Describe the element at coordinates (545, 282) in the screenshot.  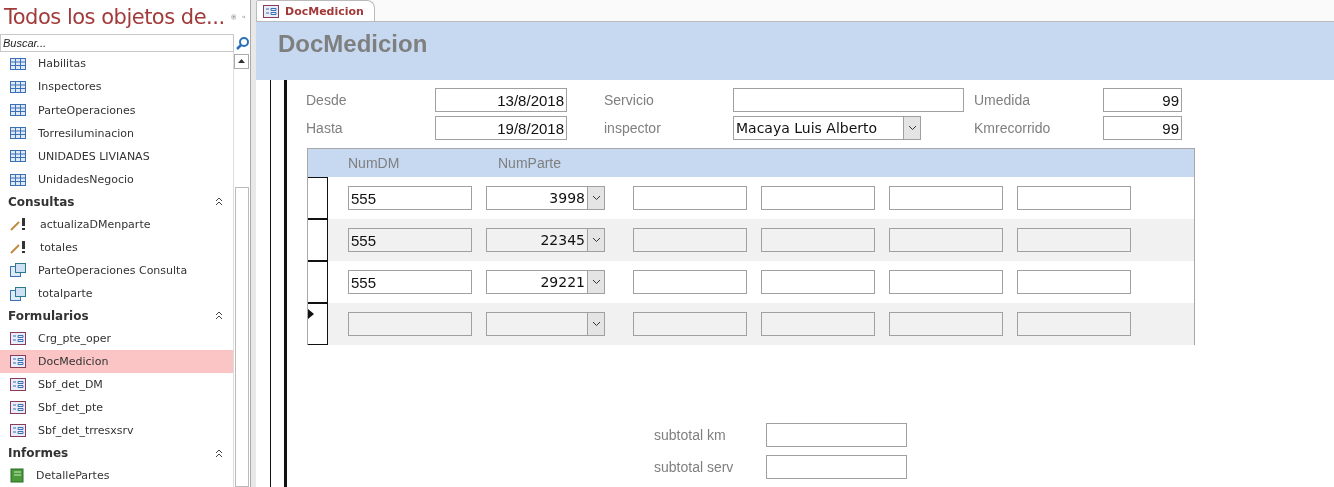
I see `combo-box: 29221` at that location.